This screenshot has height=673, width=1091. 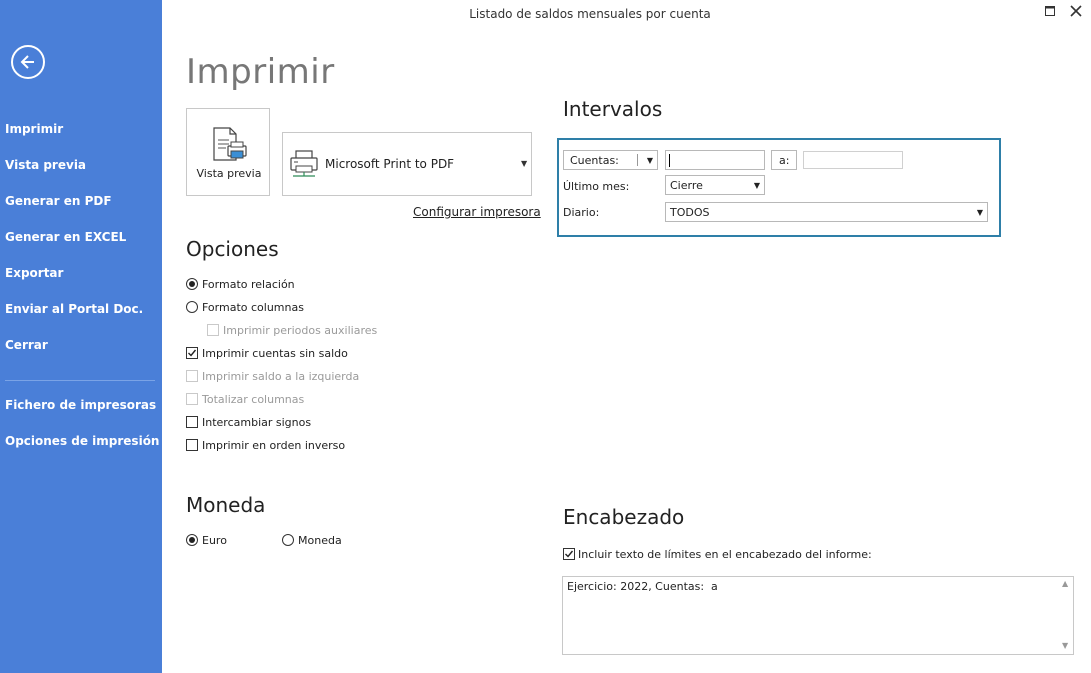 I want to click on page-title: Imprimir, so click(x=260, y=72).